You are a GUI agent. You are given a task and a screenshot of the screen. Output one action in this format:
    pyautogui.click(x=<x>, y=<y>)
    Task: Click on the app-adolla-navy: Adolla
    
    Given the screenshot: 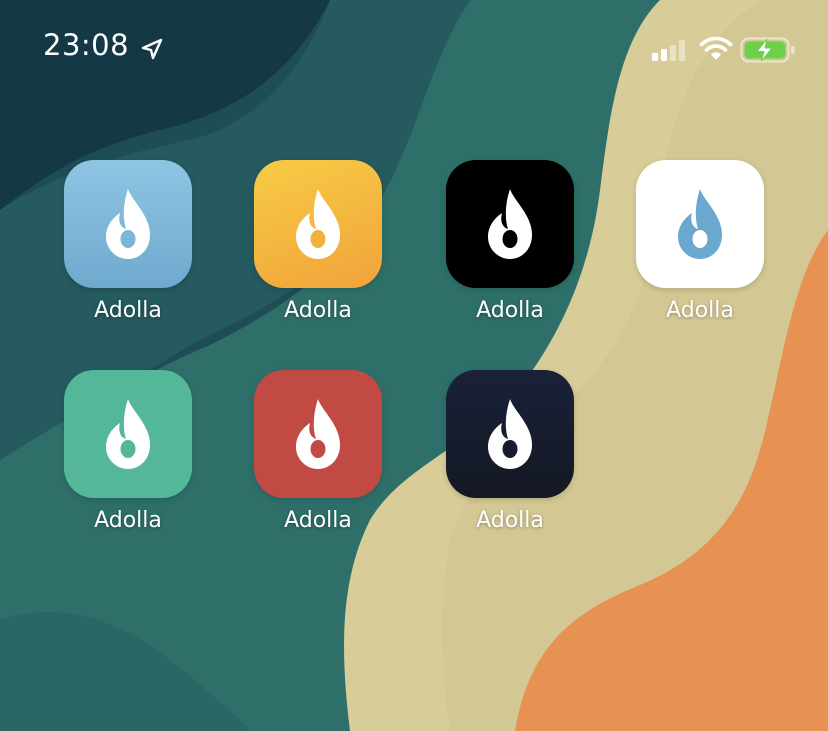 What is the action you would take?
    pyautogui.click(x=510, y=451)
    